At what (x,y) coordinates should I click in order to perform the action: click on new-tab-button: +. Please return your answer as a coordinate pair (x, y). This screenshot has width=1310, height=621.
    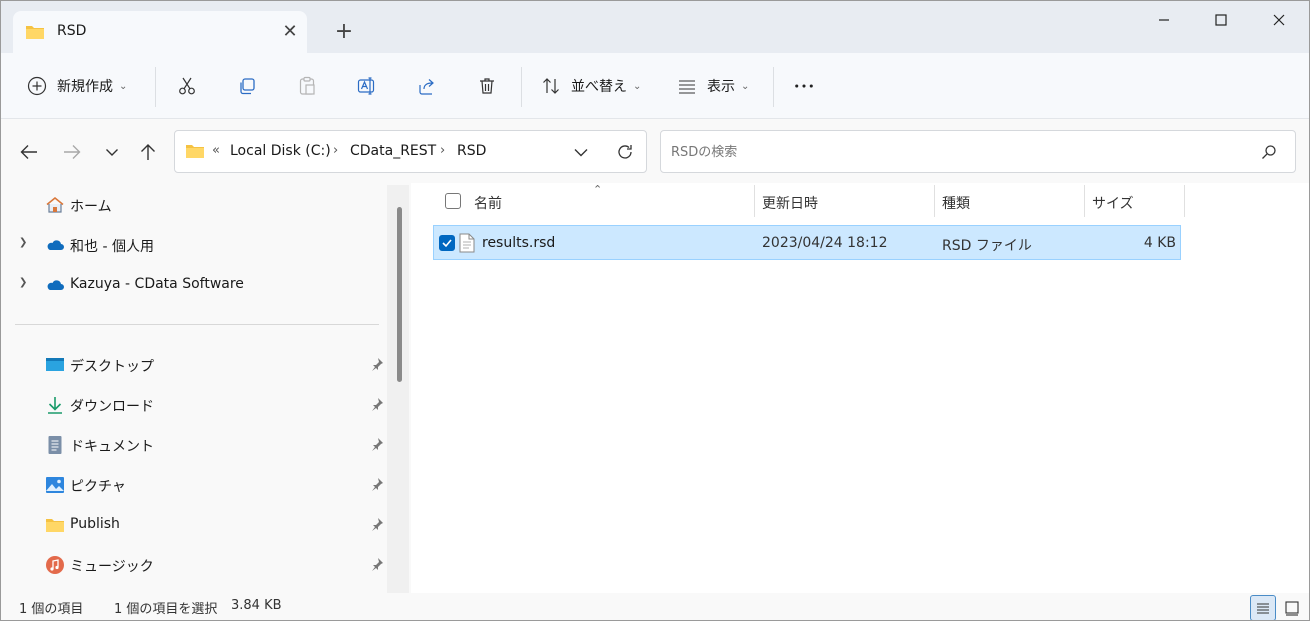
    Looking at the image, I should click on (344, 34).